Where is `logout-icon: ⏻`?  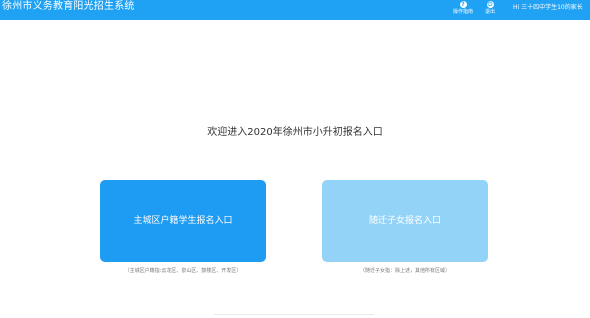
logout-icon: ⏻ is located at coordinates (490, 4).